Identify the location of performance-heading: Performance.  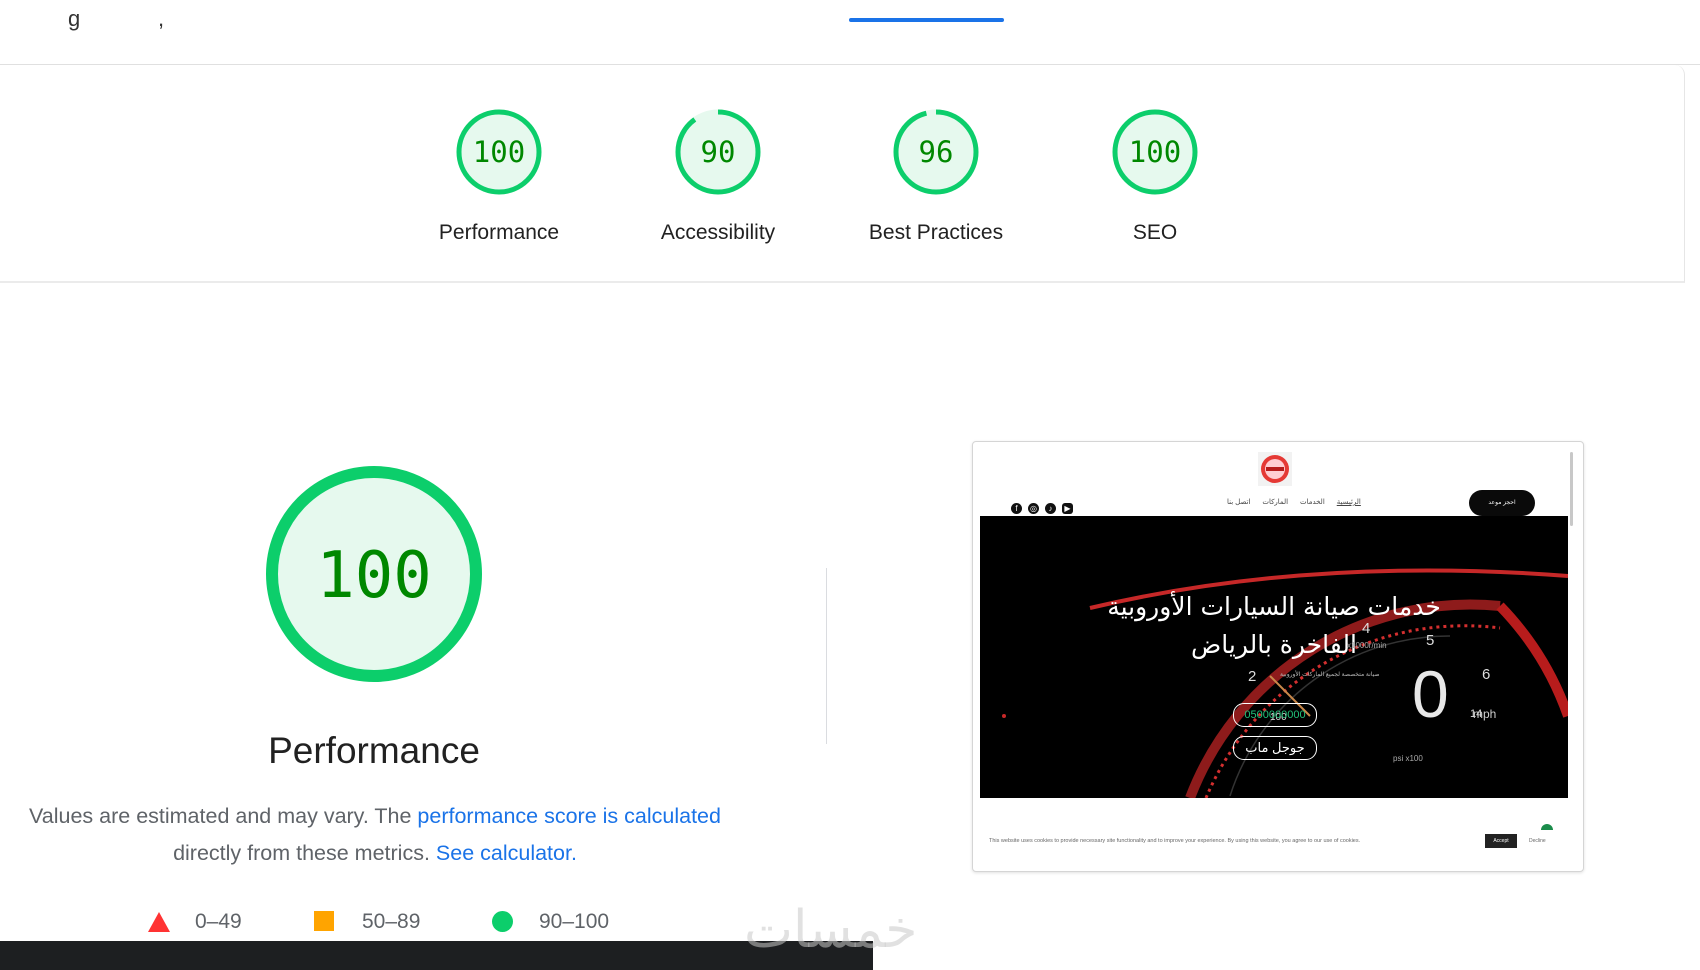
(374, 750).